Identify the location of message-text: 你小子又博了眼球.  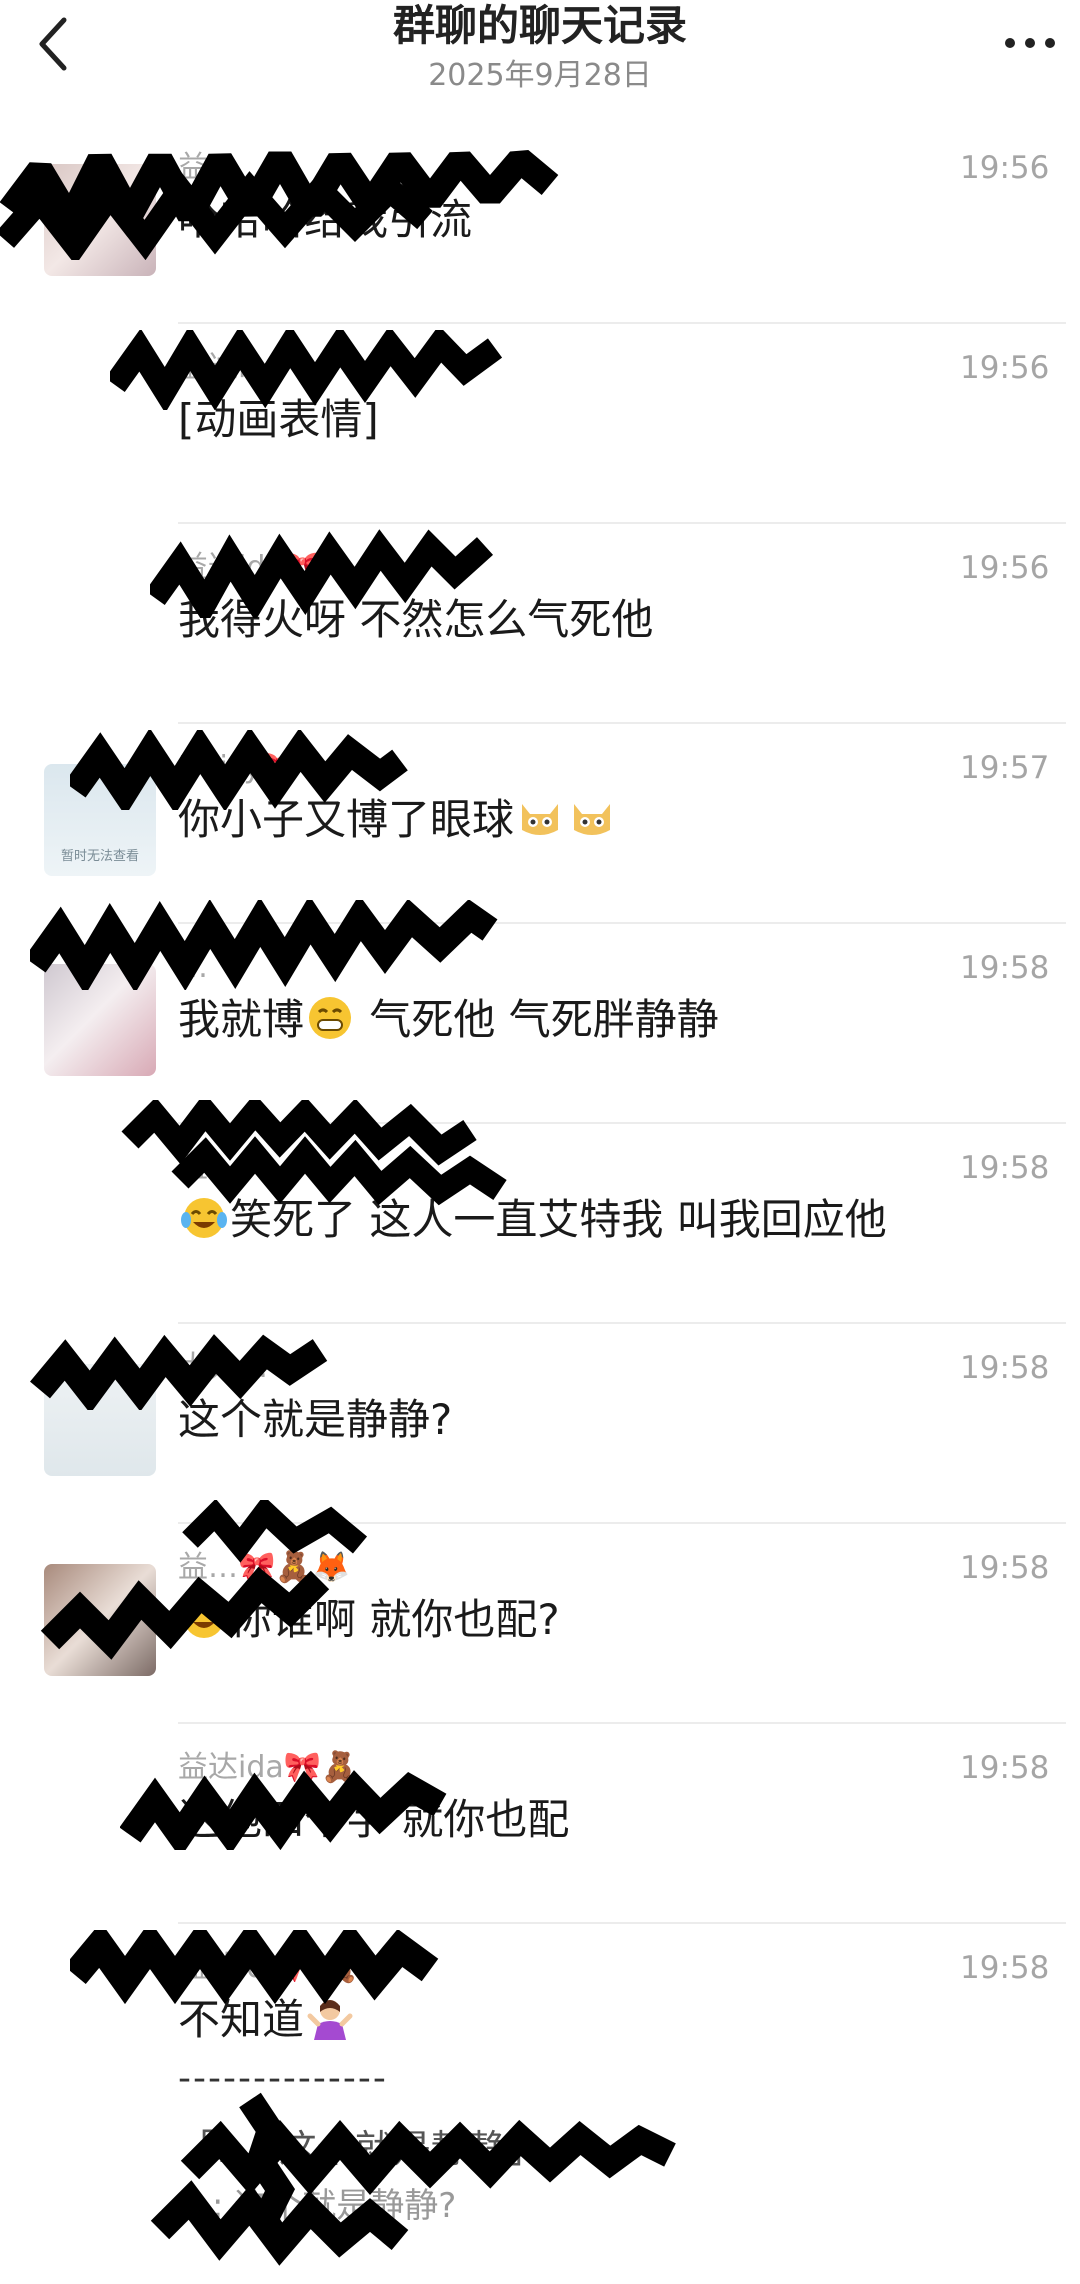
(398, 820).